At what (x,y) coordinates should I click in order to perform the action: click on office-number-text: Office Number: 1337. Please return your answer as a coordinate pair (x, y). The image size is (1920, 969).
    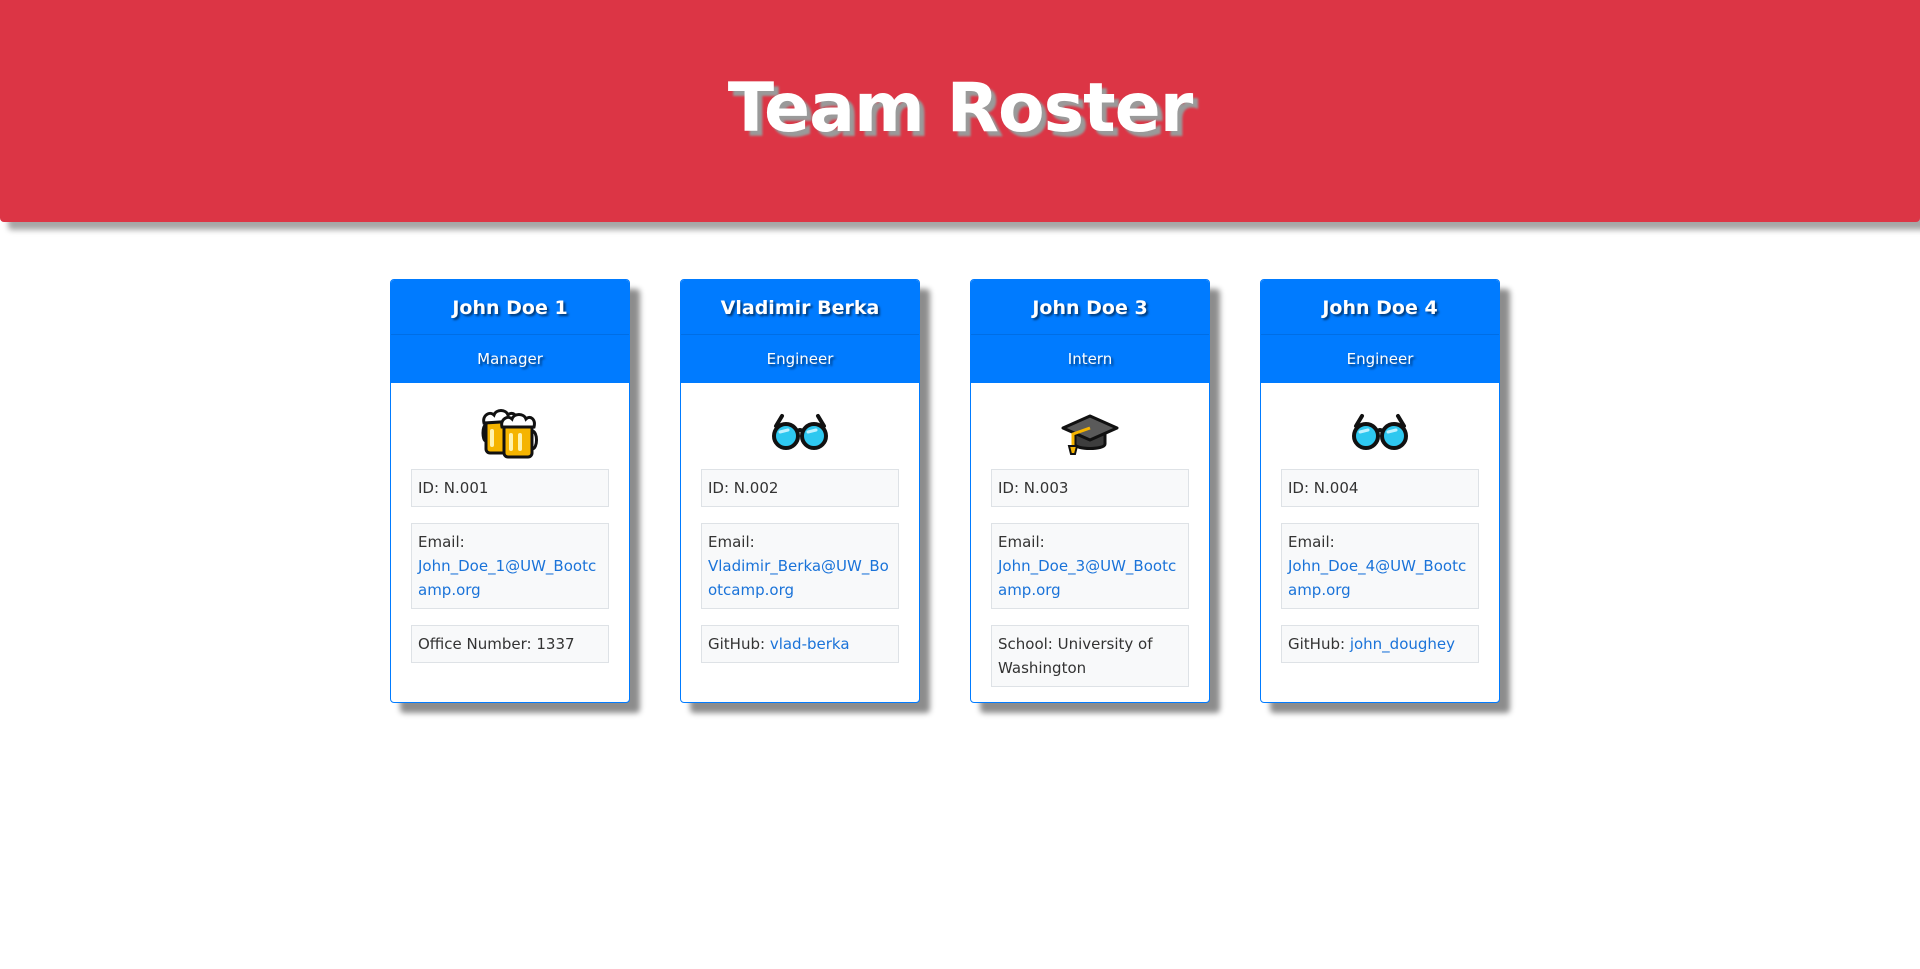
    Looking at the image, I should click on (496, 644).